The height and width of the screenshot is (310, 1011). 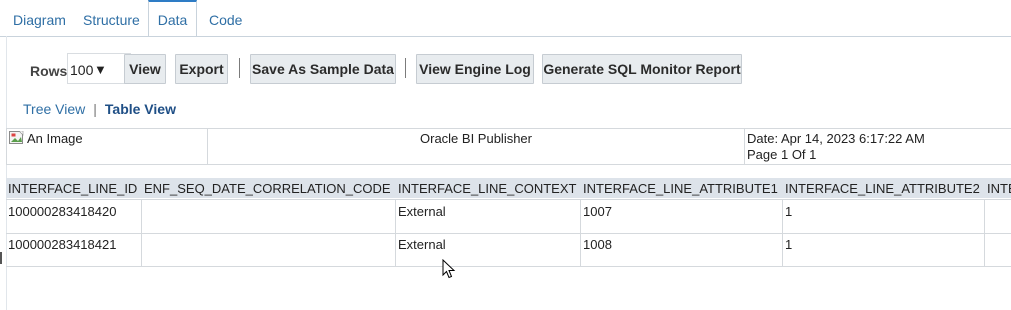 What do you see at coordinates (267, 188) in the screenshot?
I see `column-header: ENF_SEQ_DATE_CORRELATION_CODE` at bounding box center [267, 188].